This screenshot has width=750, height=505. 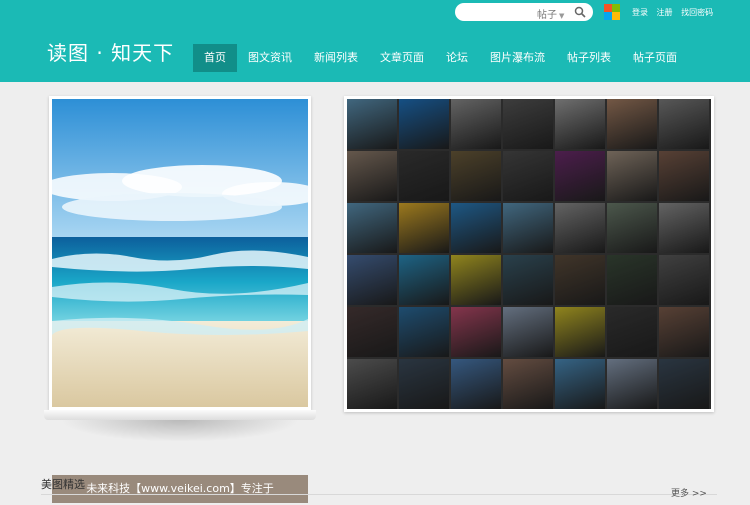 What do you see at coordinates (379, 494) in the screenshot?
I see `section-divider` at bounding box center [379, 494].